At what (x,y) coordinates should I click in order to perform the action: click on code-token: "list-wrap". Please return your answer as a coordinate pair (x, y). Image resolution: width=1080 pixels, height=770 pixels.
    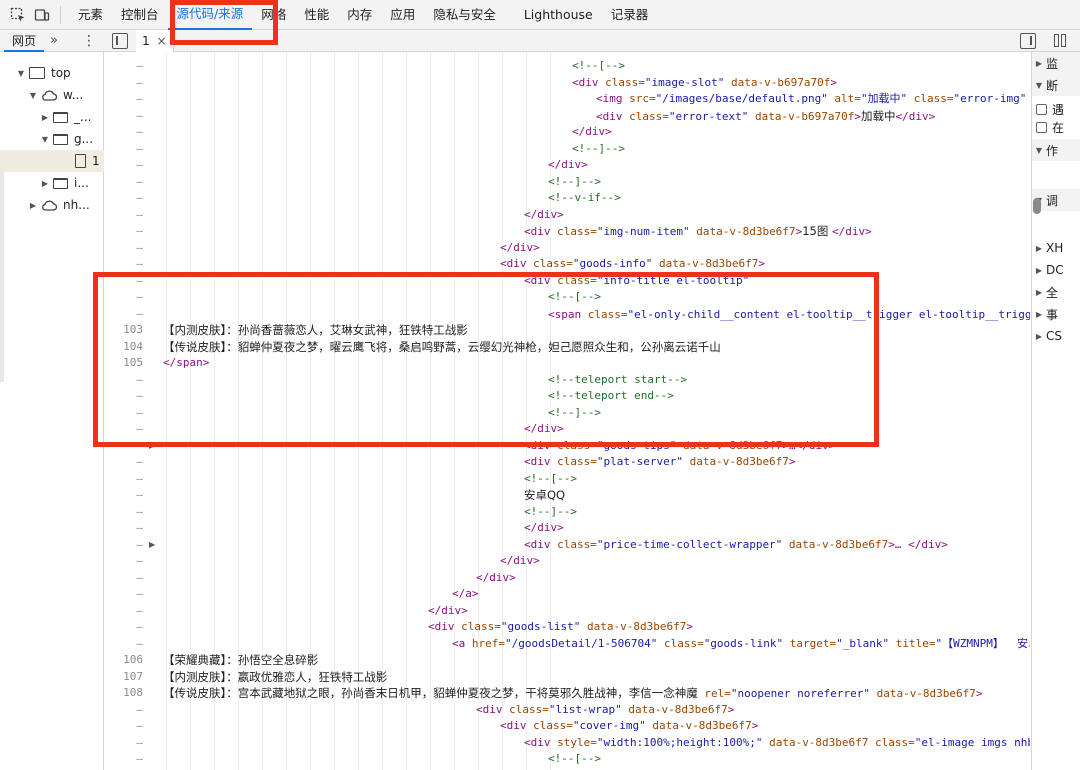
    Looking at the image, I should click on (585, 709).